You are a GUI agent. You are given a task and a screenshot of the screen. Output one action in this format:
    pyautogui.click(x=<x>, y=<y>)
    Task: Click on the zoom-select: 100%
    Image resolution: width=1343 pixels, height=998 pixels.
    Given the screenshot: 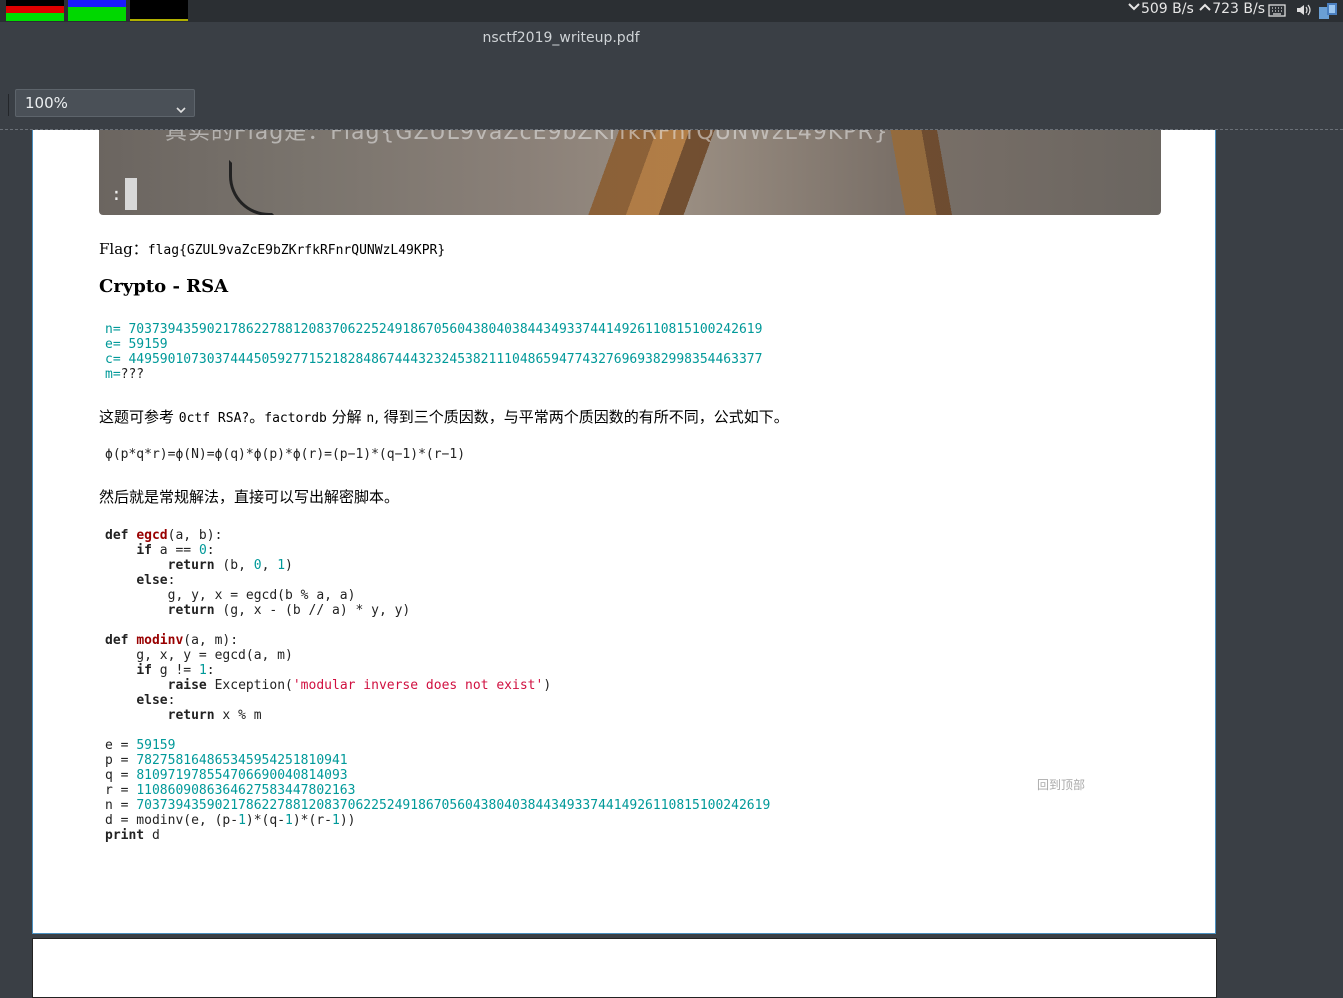 What is the action you would take?
    pyautogui.click(x=105, y=103)
    